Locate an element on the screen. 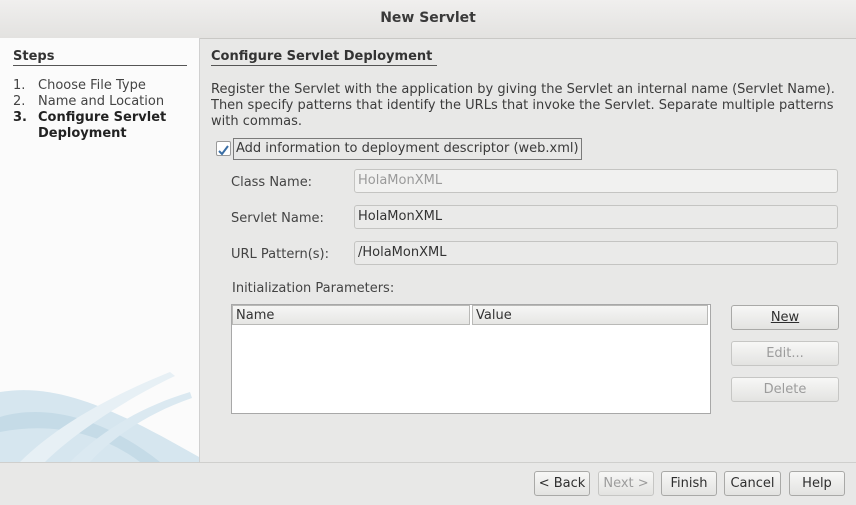 The image size is (856, 505). finish-button: Finish is located at coordinates (689, 483).